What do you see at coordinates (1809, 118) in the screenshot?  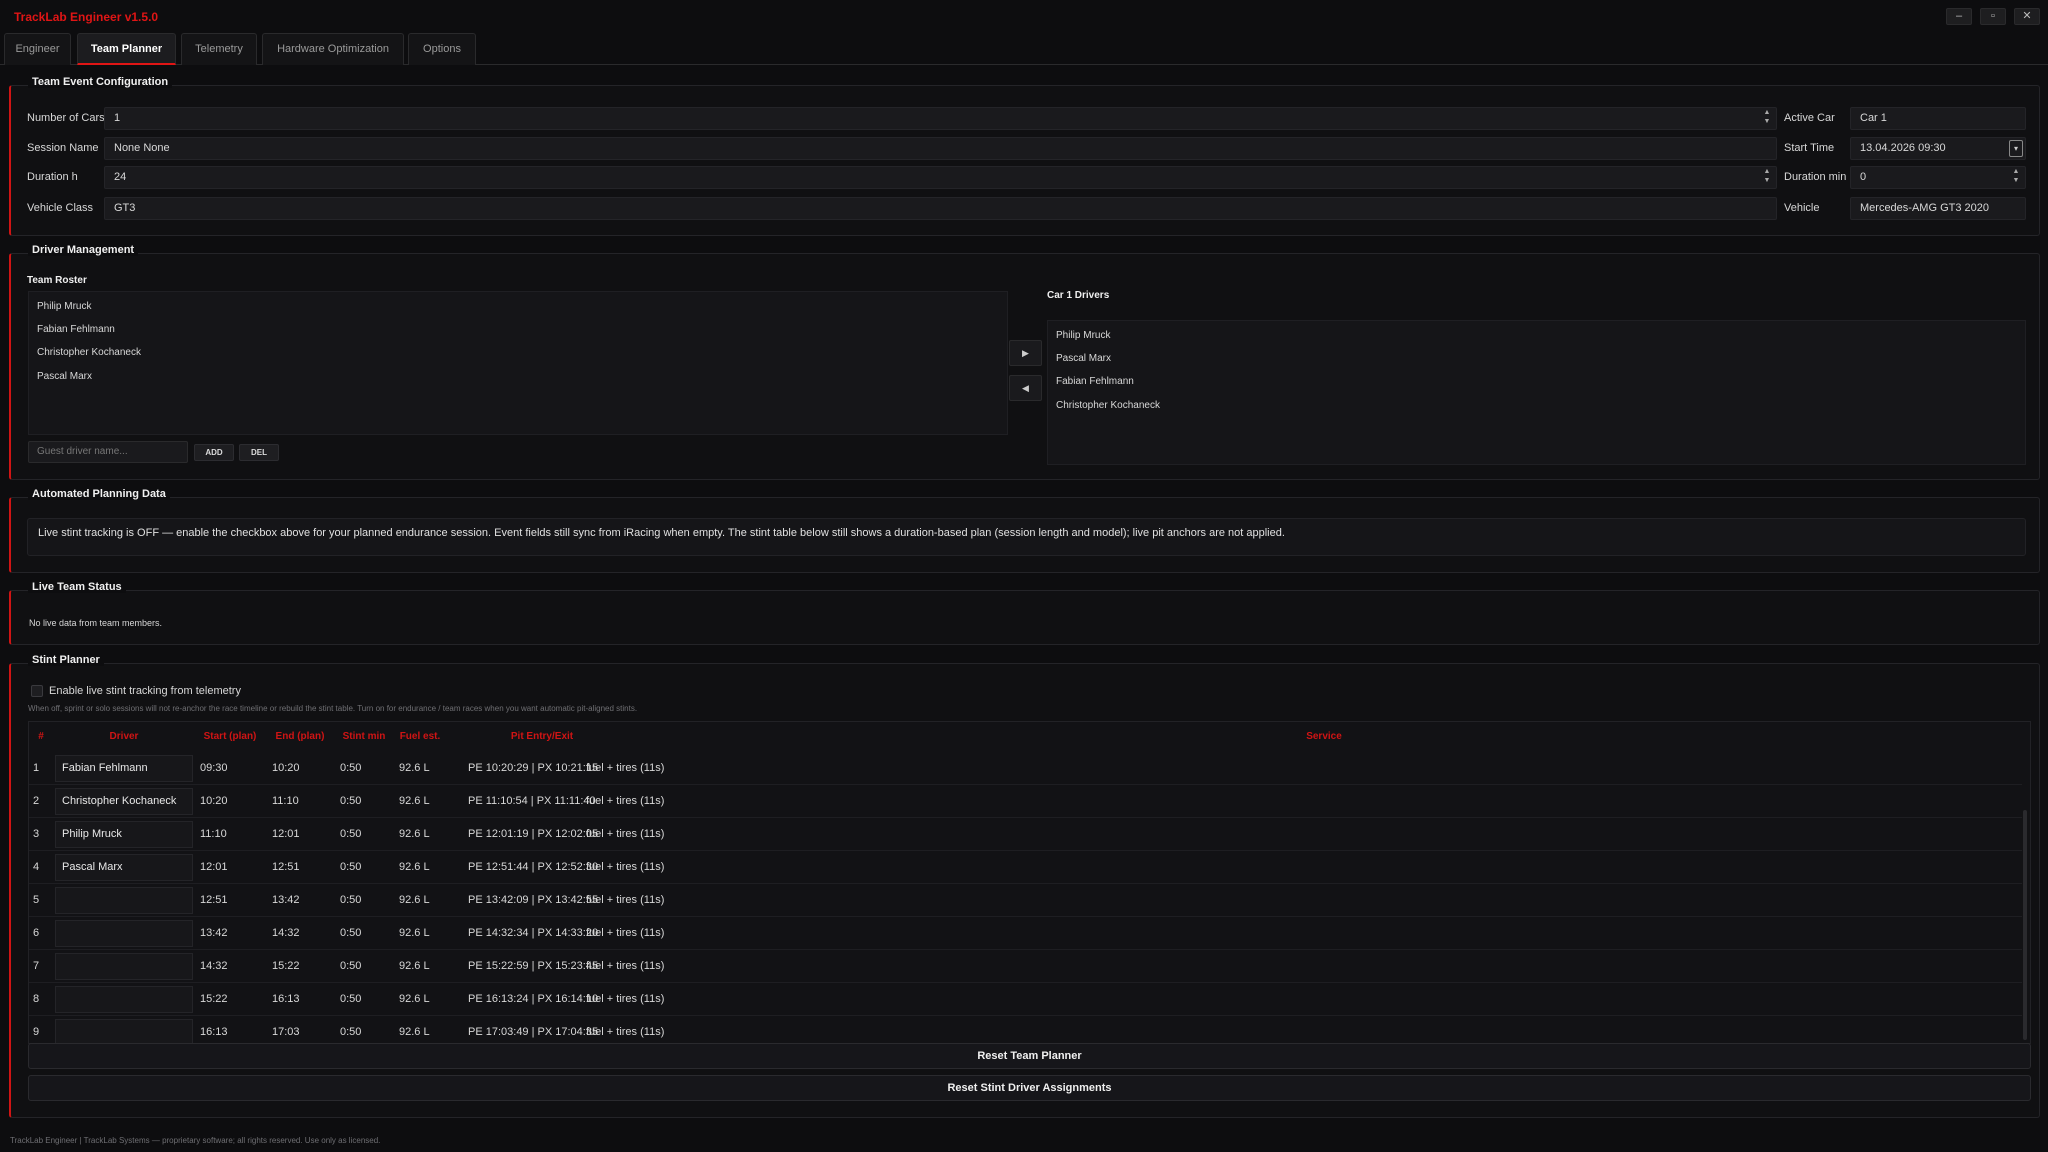 I see `active-car-label: Active Car` at bounding box center [1809, 118].